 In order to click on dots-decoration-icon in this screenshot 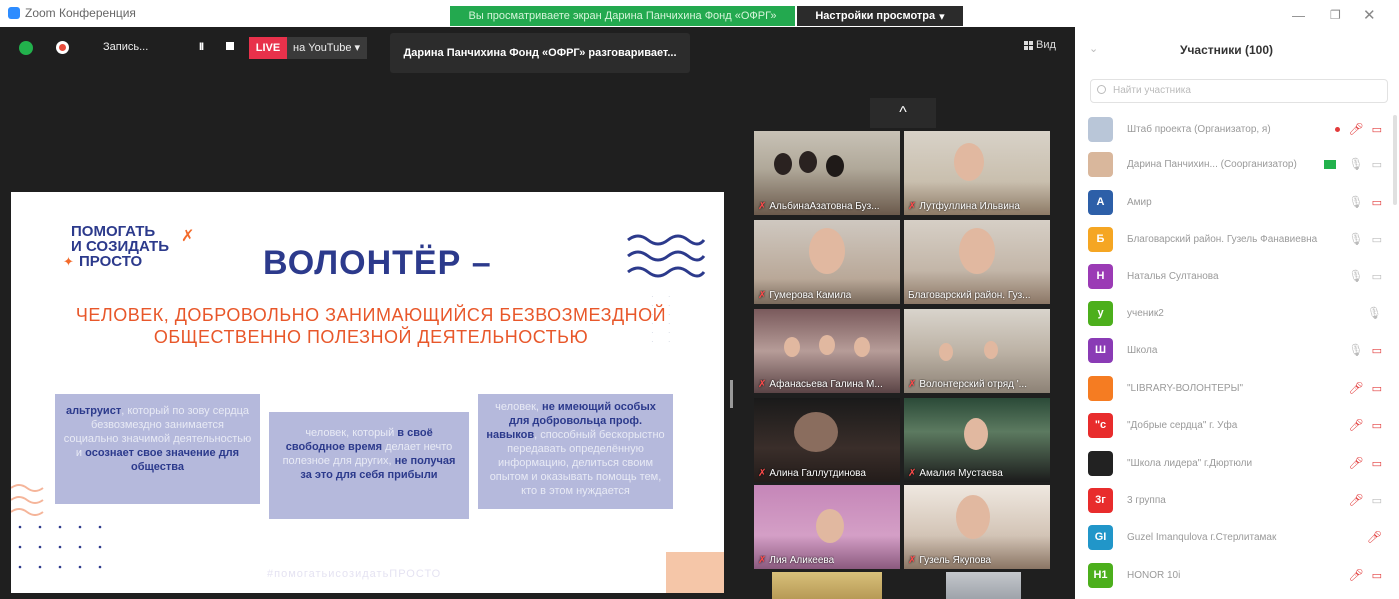, I will do `click(60, 547)`.